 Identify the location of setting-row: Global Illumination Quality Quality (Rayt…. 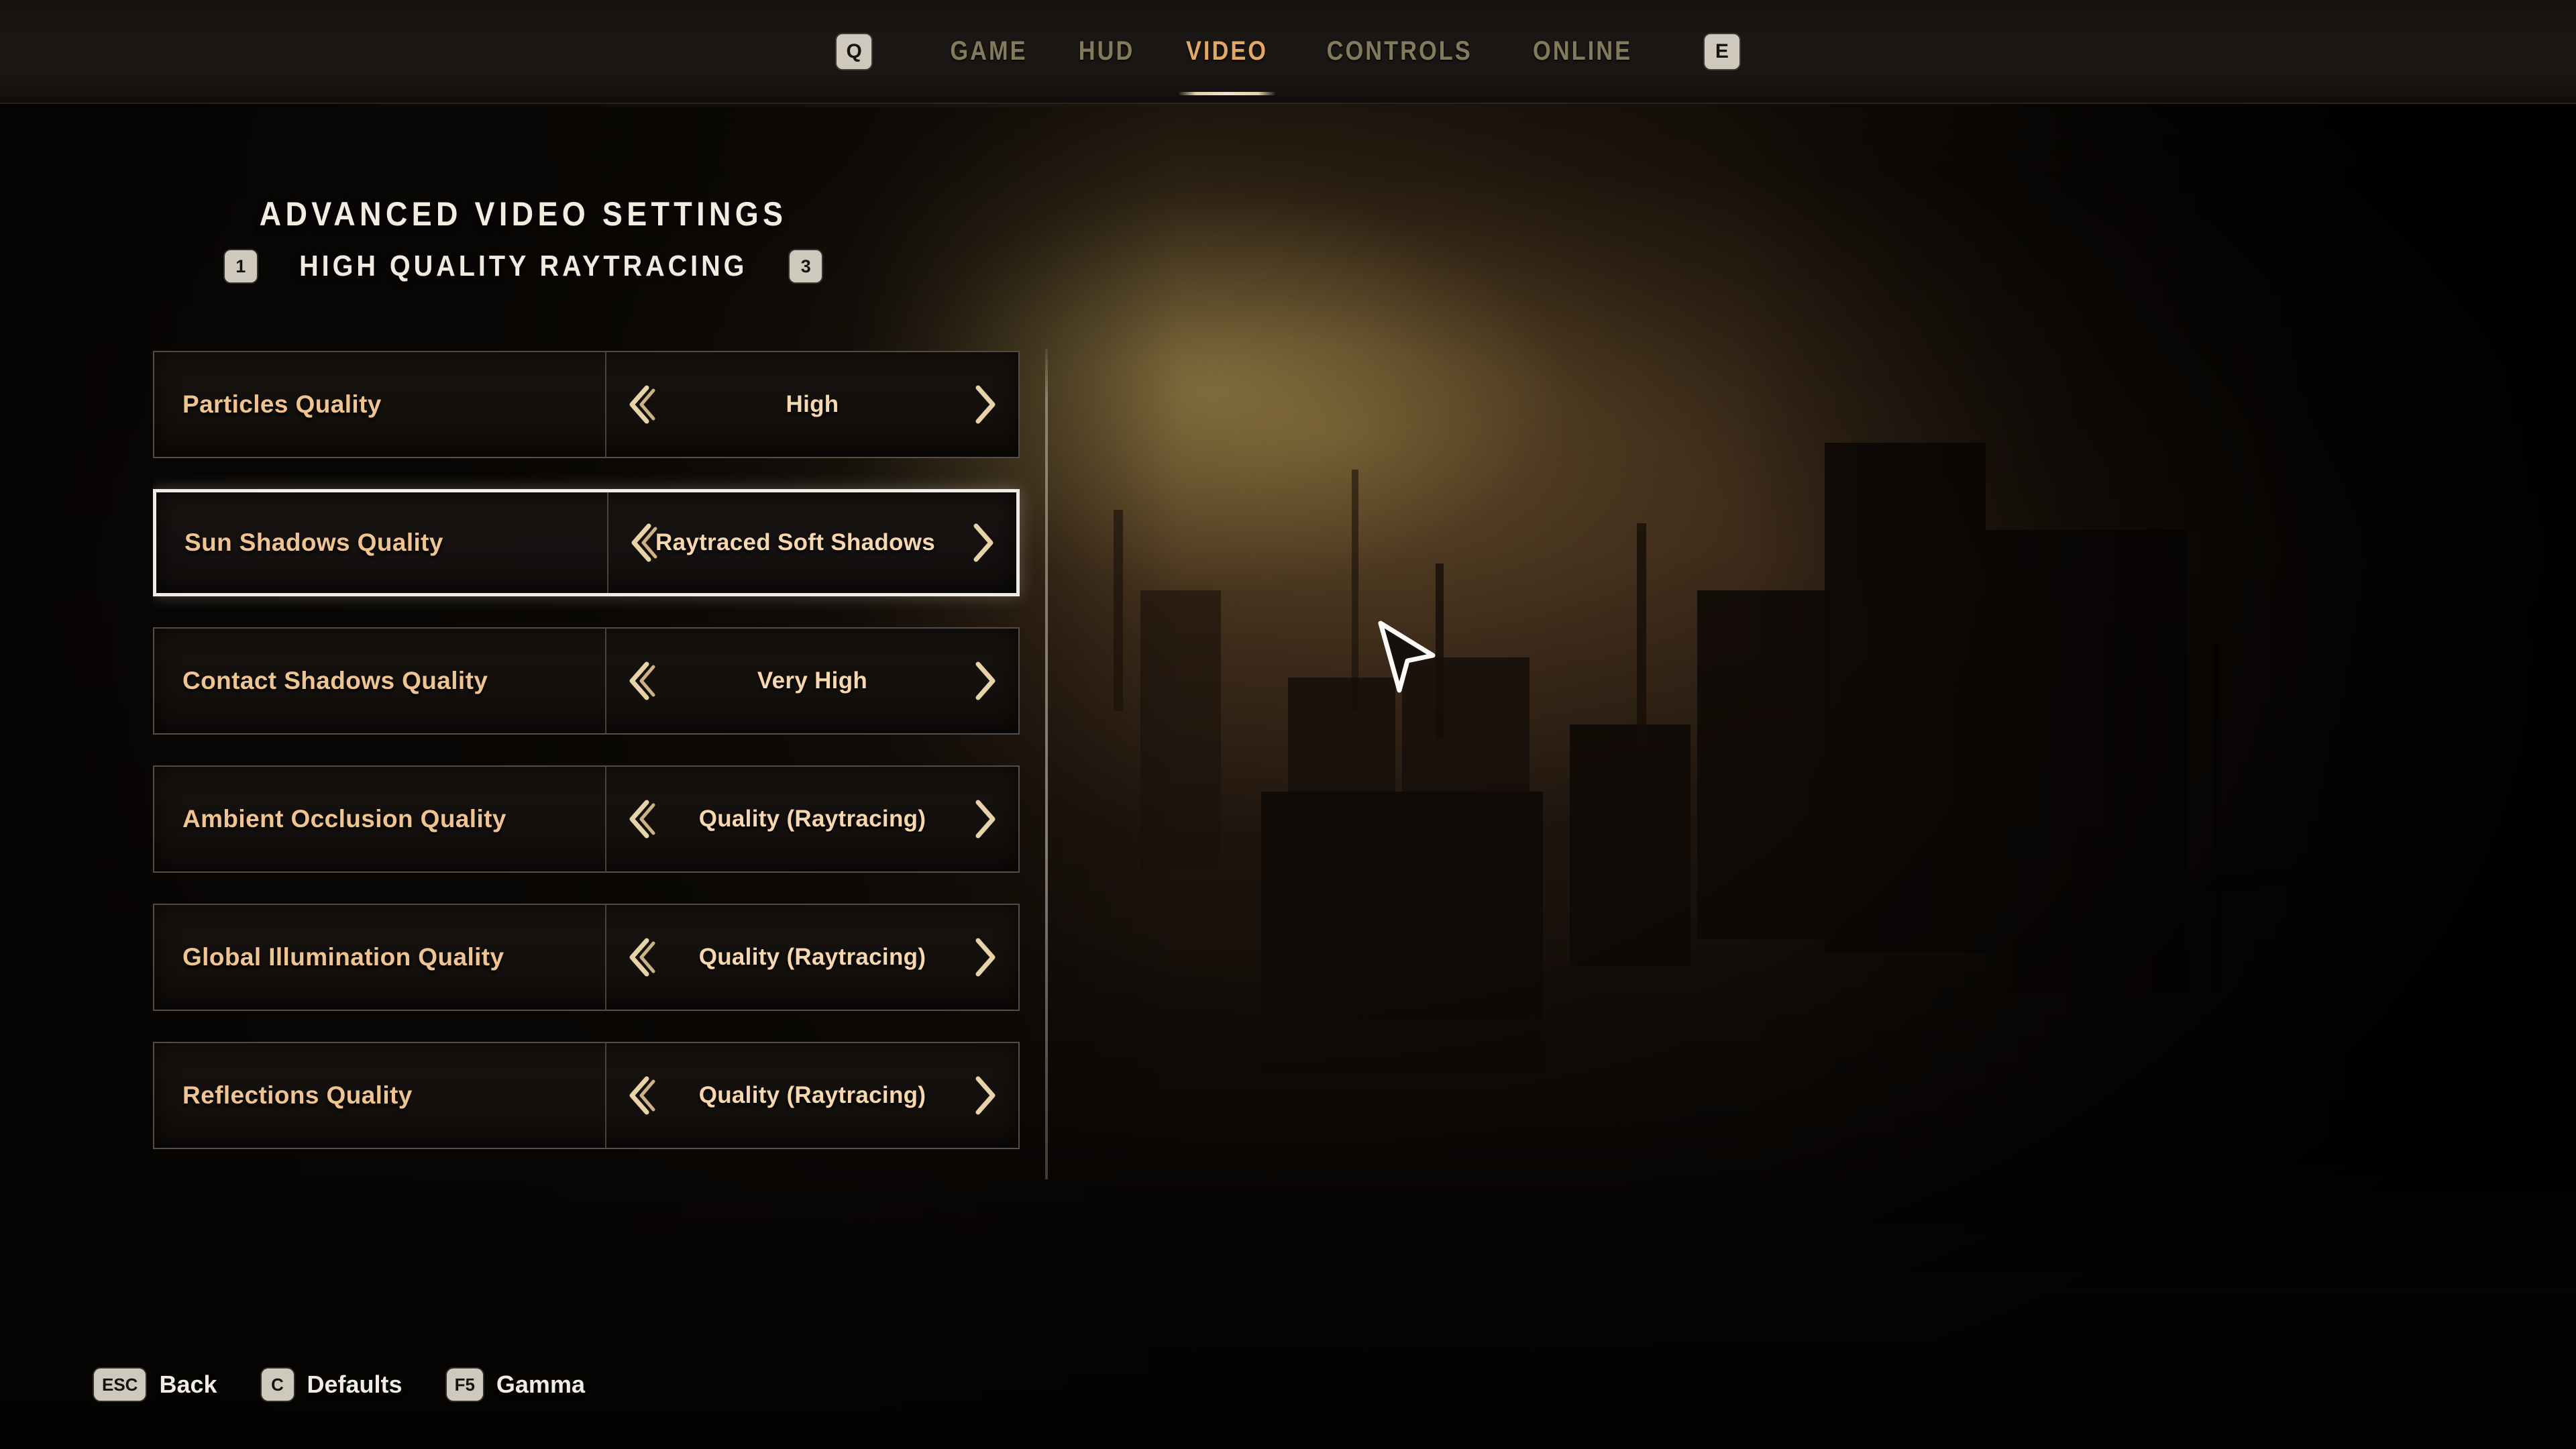
(586, 957).